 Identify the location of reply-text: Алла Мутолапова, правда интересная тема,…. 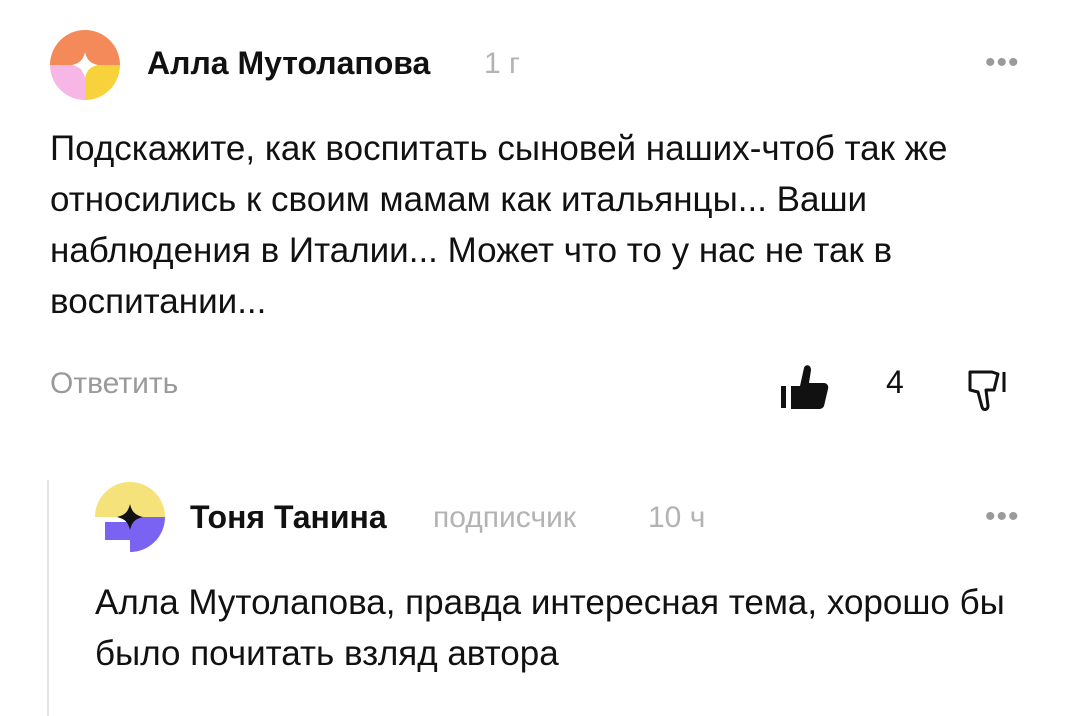
(550, 628).